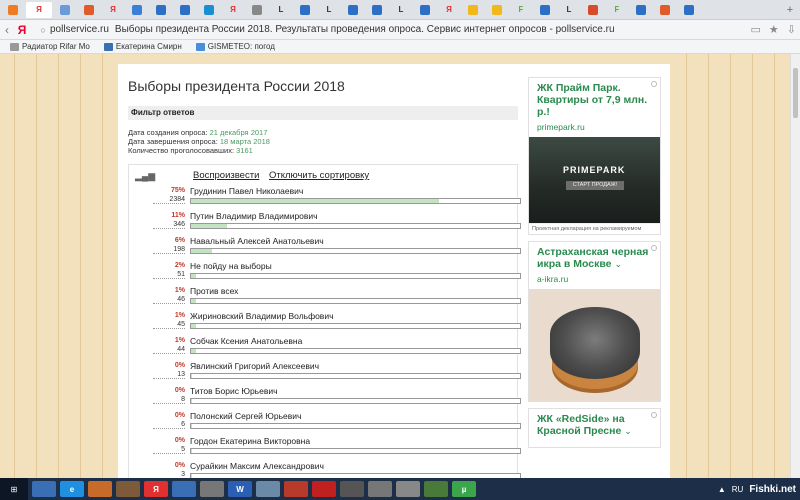  I want to click on filter-answers-toggle: Фильтр ответов, so click(323, 113).